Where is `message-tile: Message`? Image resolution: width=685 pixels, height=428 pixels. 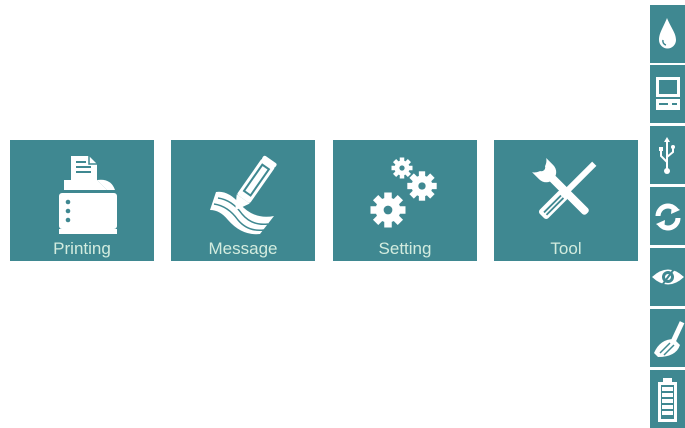
message-tile: Message is located at coordinates (243, 200).